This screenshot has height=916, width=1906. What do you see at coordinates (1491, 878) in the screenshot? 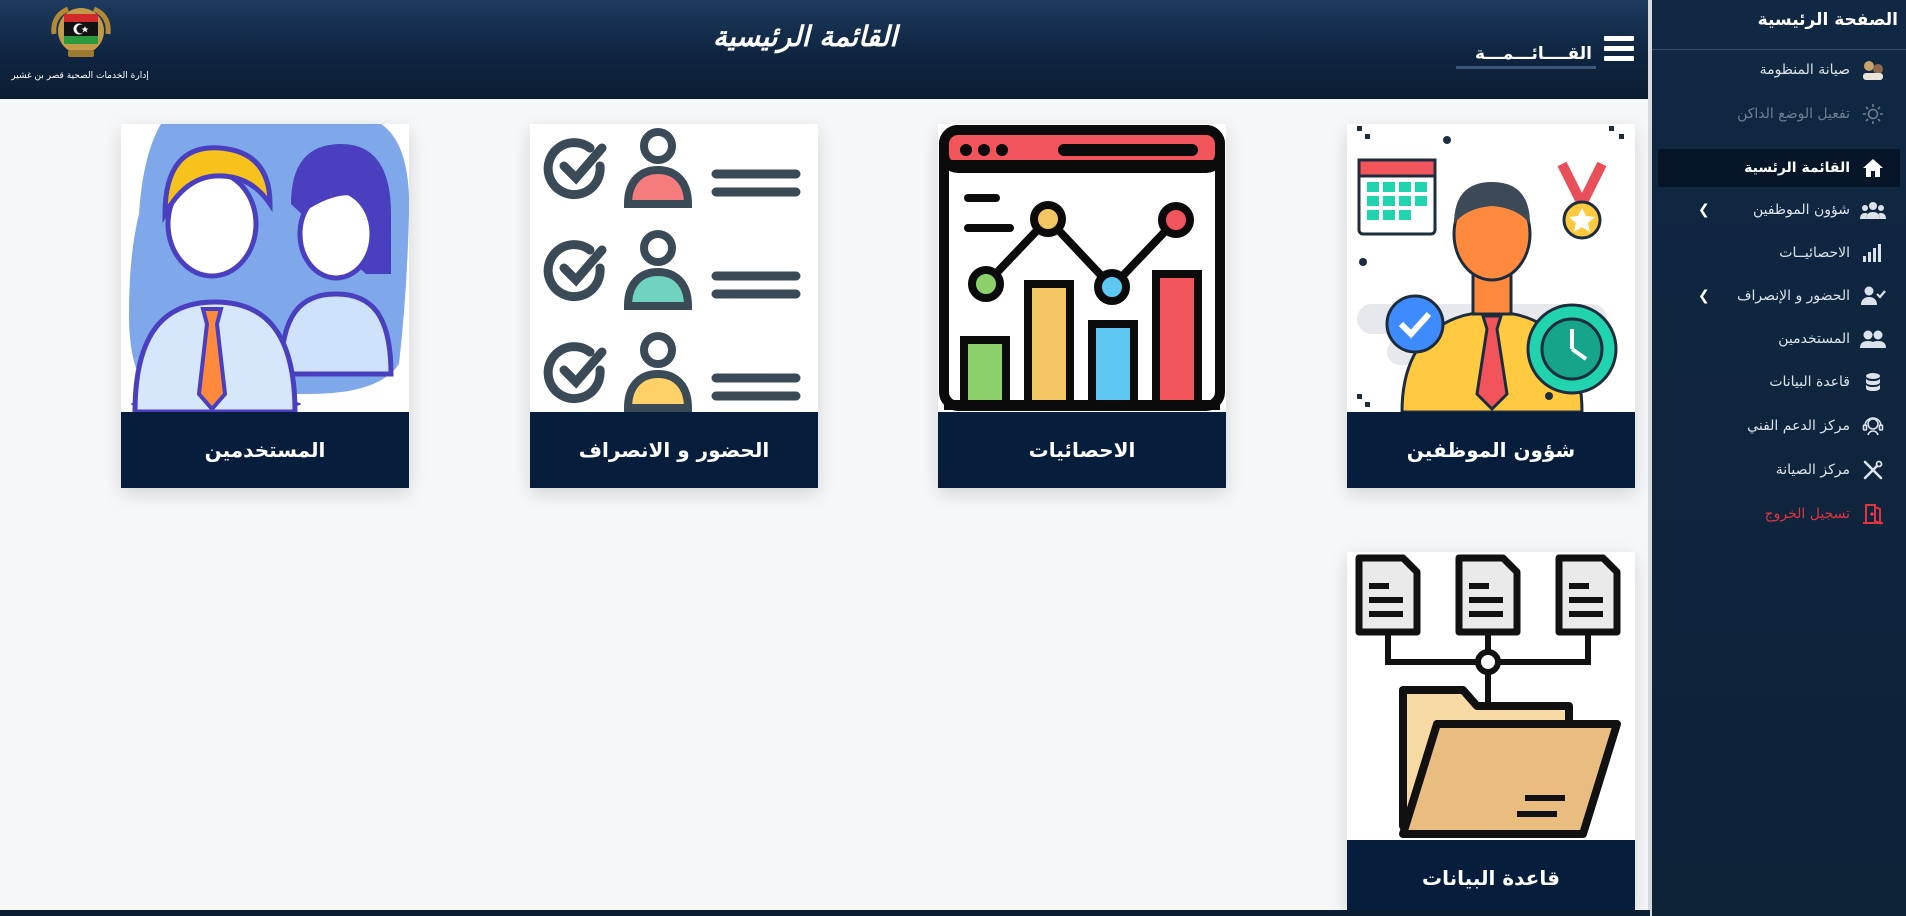
I see `card-label: قاعدة البيانات` at bounding box center [1491, 878].